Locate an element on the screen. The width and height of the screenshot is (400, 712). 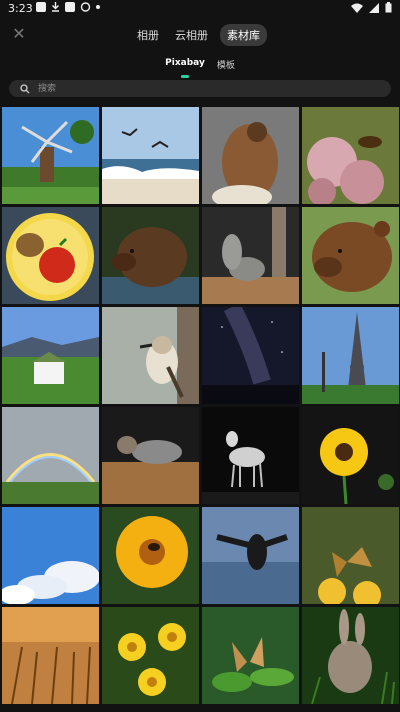
photo-butterfly-on-flowers is located at coordinates (350, 555).